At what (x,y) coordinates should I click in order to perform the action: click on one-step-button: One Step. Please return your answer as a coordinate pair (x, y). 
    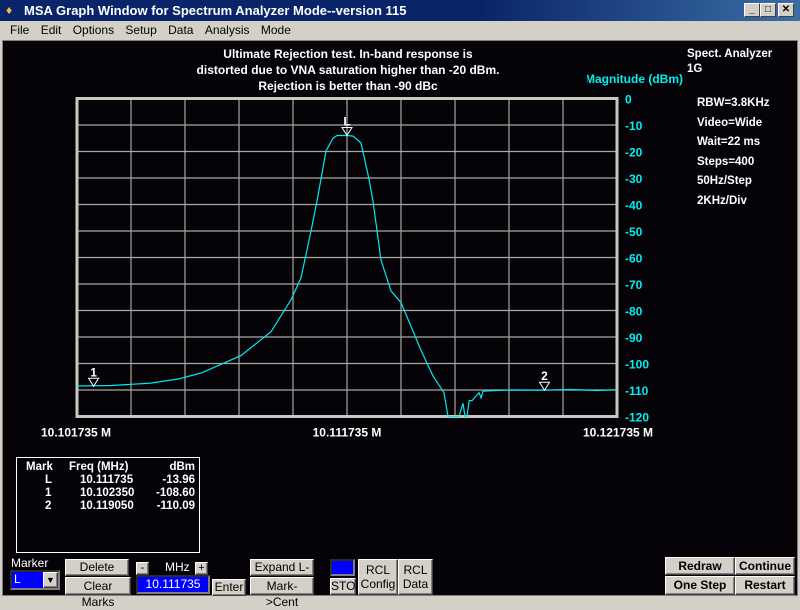
    Looking at the image, I should click on (700, 585).